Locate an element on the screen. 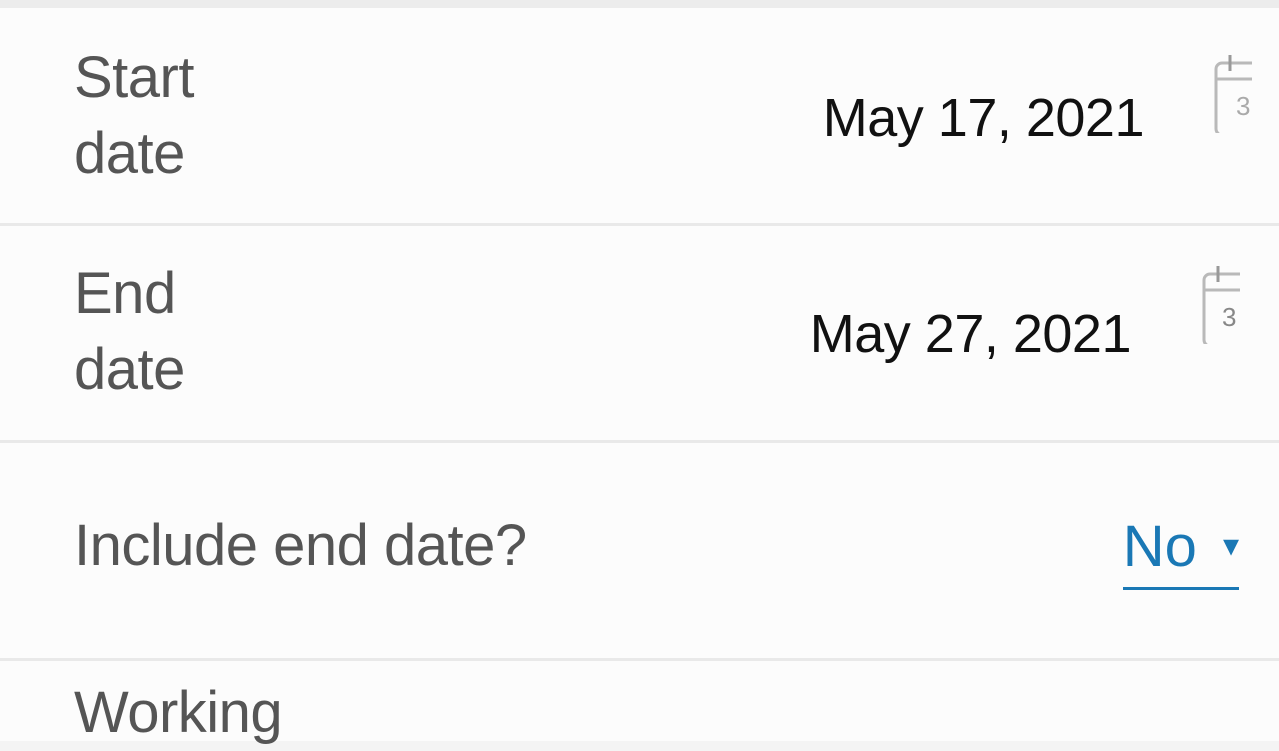 This screenshot has width=1279, height=751. end-date-label: End date is located at coordinates (129, 331).